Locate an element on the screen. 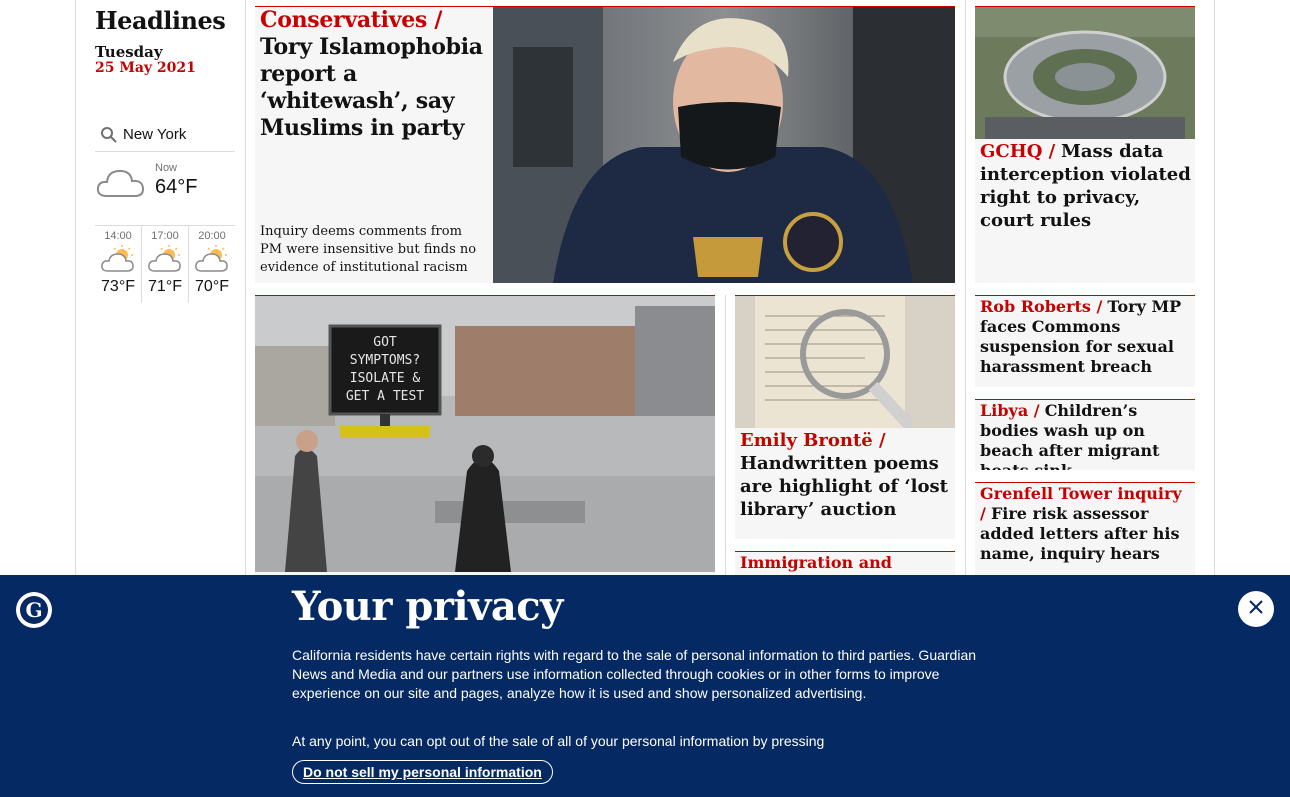 The width and height of the screenshot is (1290, 797). guardian-logo-icon: G is located at coordinates (34, 610).